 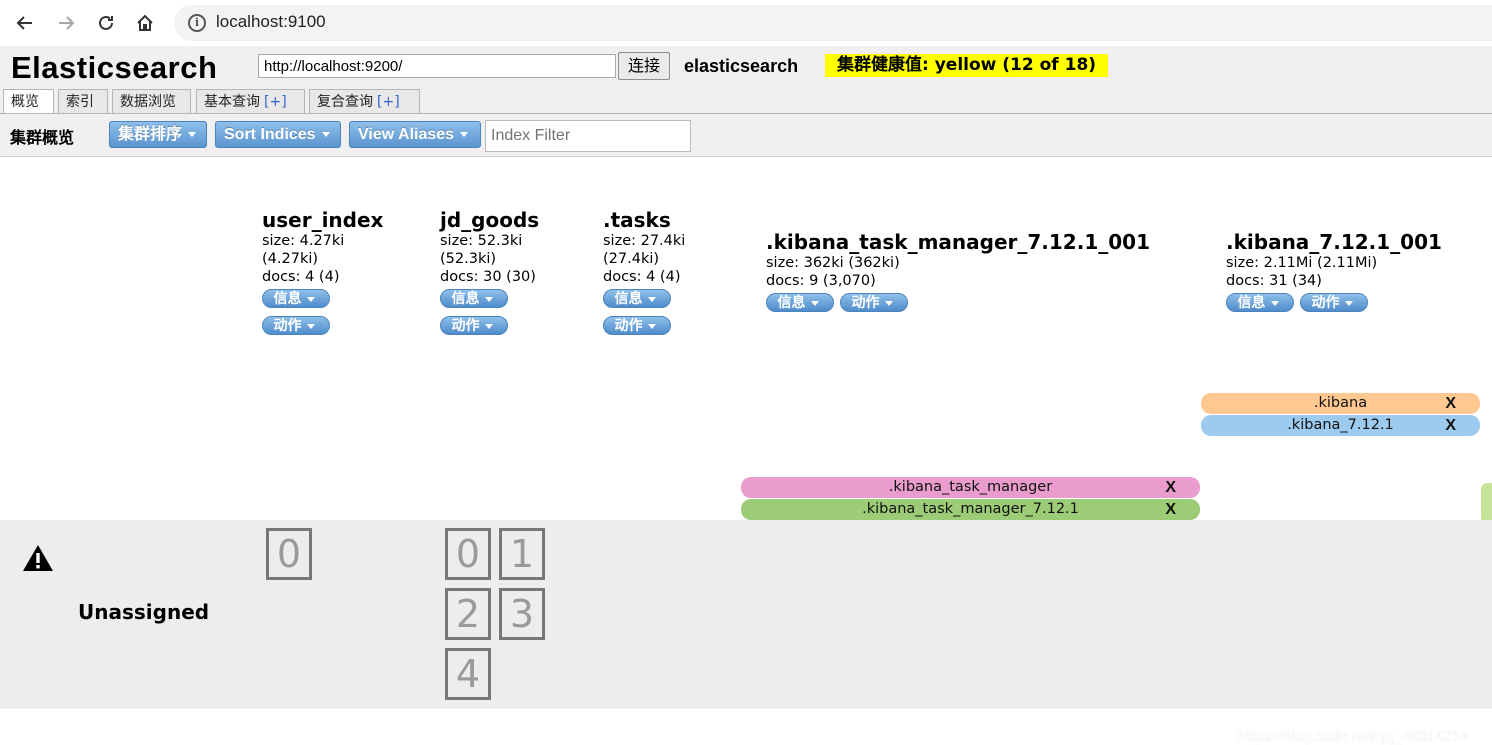 What do you see at coordinates (345, 102) in the screenshot?
I see `tab-compound-query-label: 复合查询` at bounding box center [345, 102].